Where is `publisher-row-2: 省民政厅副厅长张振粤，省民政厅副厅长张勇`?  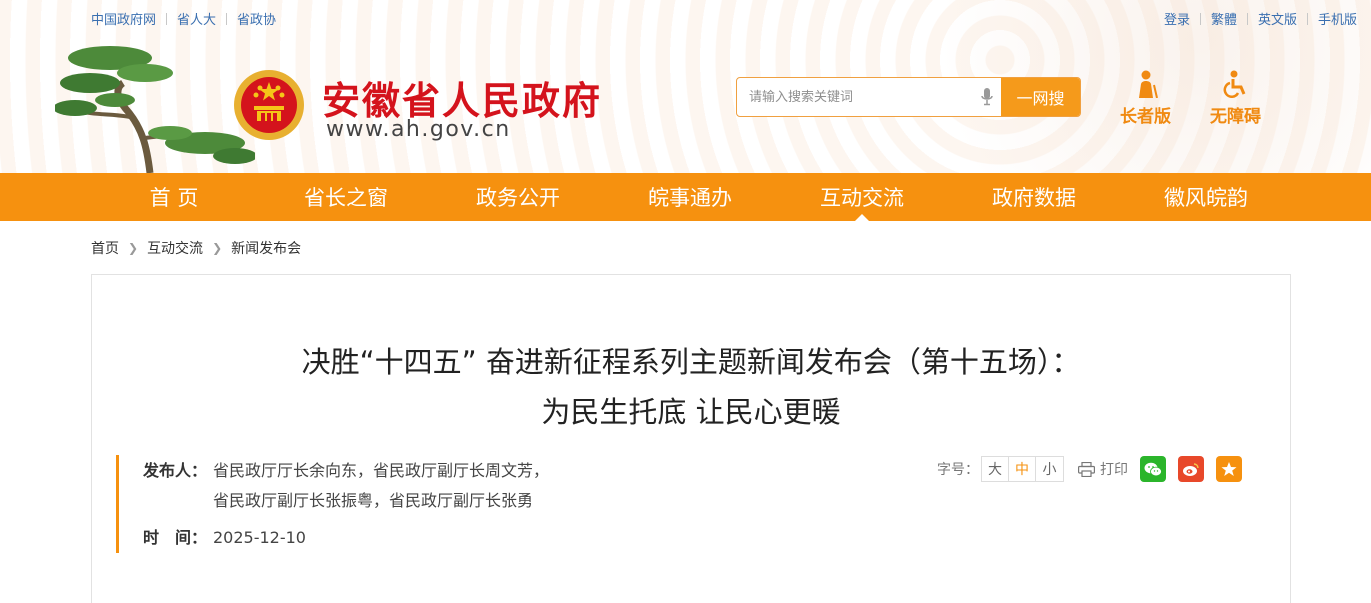
publisher-row-2: 省民政厅副厅长张振粤，省民政厅副厅长张勇 is located at coordinates (373, 501).